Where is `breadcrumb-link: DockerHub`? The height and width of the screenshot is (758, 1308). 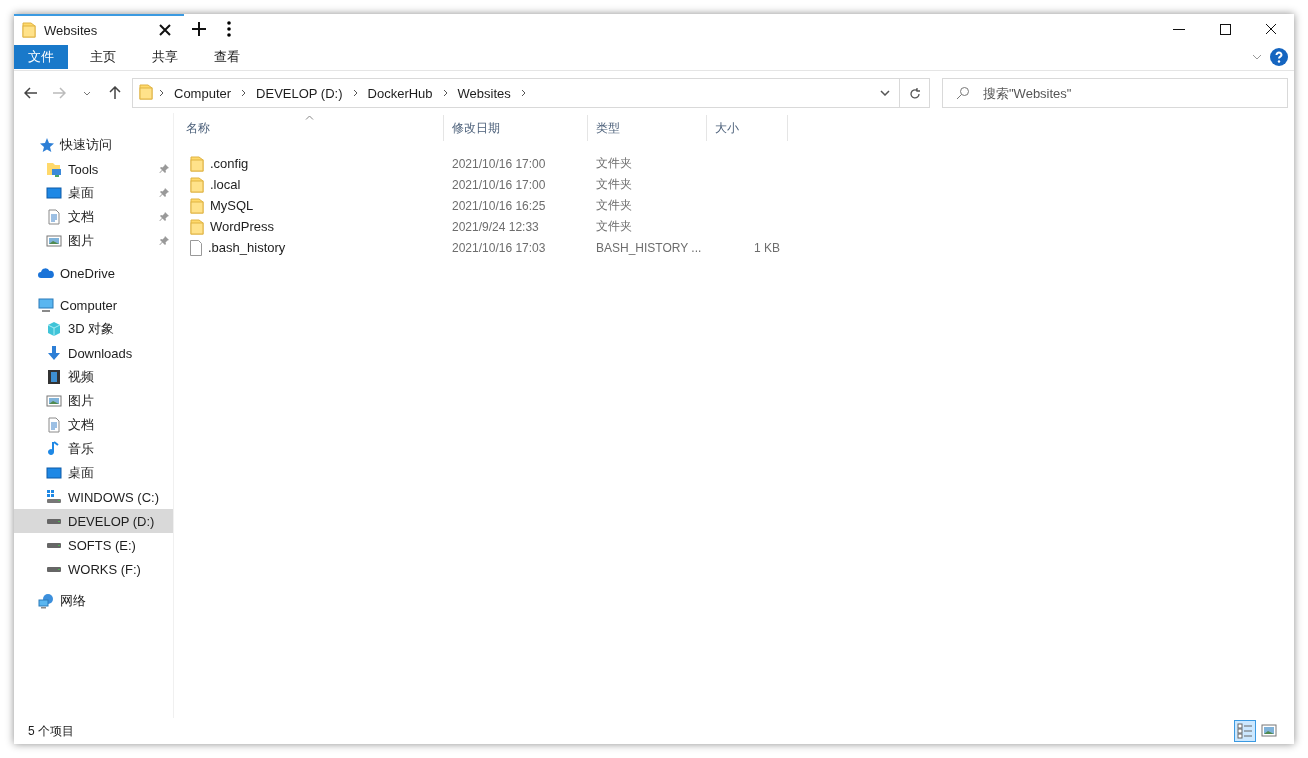
breadcrumb-link: DockerHub is located at coordinates (400, 93).